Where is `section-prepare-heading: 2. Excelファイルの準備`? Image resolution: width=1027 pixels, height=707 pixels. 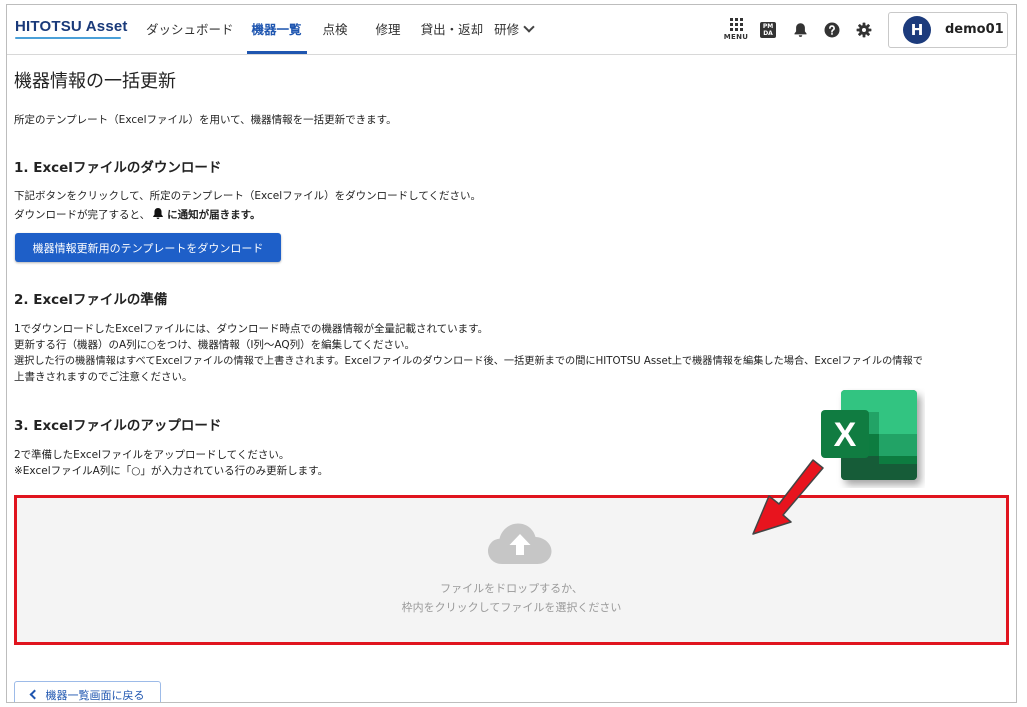 section-prepare-heading: 2. Excelファイルの準備 is located at coordinates (91, 300).